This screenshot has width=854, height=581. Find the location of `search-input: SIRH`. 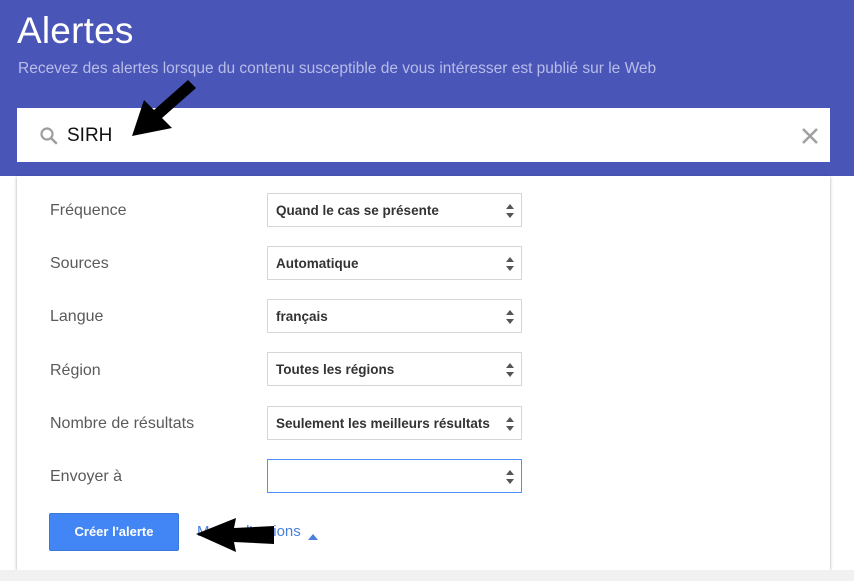

search-input: SIRH is located at coordinates (89, 136).